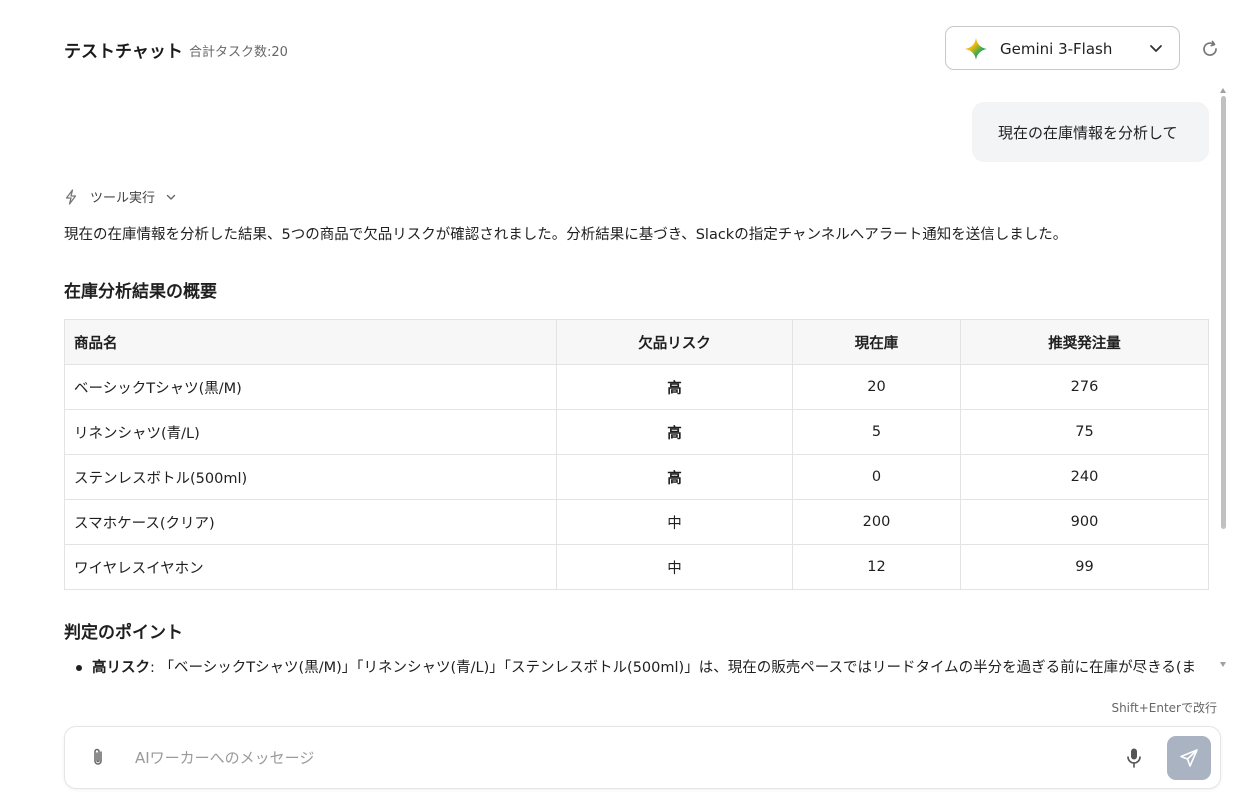 The image size is (1235, 799). What do you see at coordinates (876, 432) in the screenshot?
I see `stock-cell: 5` at bounding box center [876, 432].